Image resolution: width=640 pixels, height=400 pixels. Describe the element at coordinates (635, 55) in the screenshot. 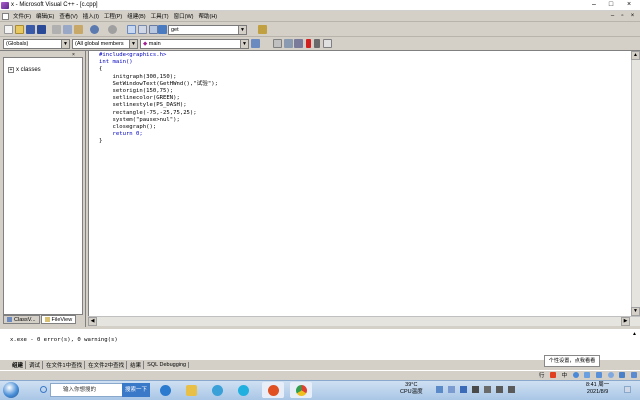

I see `scroll-up-icon: ▲` at that location.